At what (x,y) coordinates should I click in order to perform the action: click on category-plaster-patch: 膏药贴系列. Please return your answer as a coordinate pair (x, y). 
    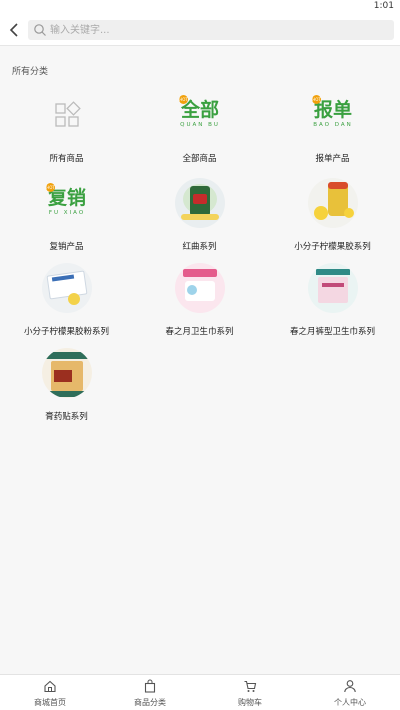
    Looking at the image, I should click on (66, 390).